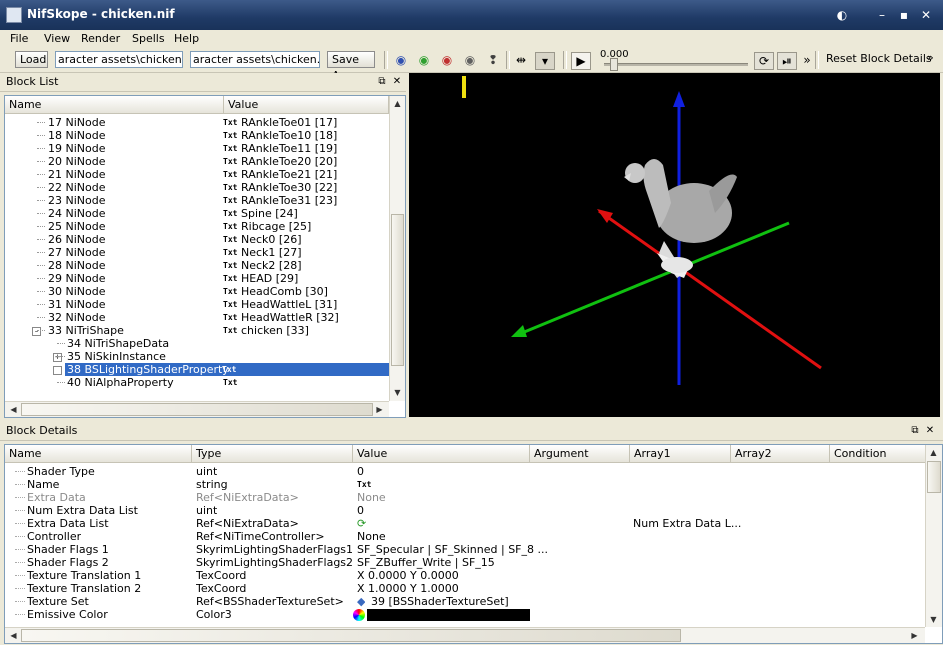 The width and height of the screenshot is (943, 645). Describe the element at coordinates (197, 135) in the screenshot. I see `block-list-row: 18 NiNode Txt RAnkleToe10 [18]` at that location.